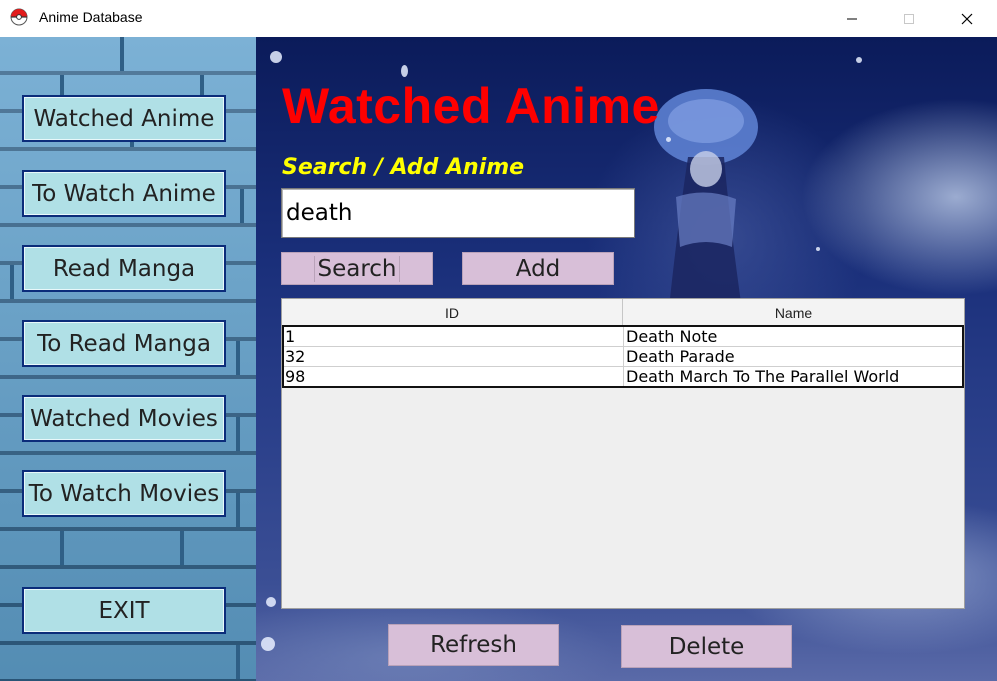  I want to click on table-row: 32 Death Parade, so click(623, 357).